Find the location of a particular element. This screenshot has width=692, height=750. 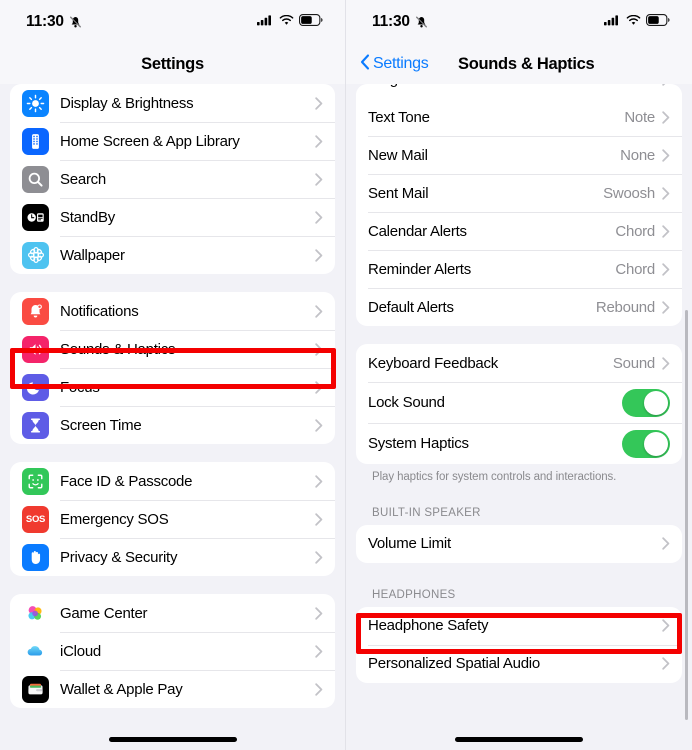

back-button-label: Settings is located at coordinates (401, 63).